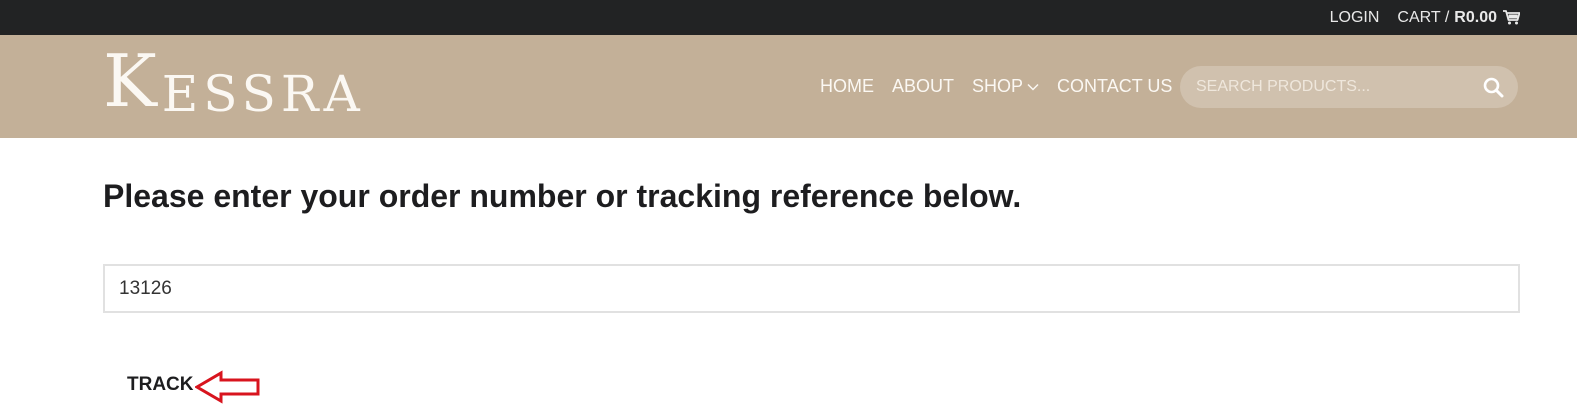  I want to click on nav-shop-label: SHOP, so click(998, 86).